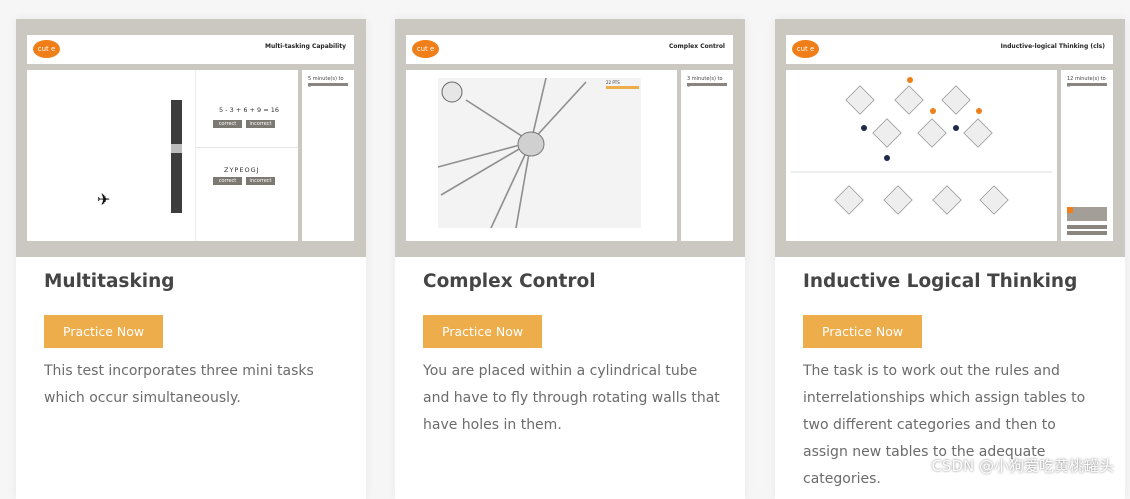 Image resolution: width=1130 pixels, height=499 pixels. Describe the element at coordinates (531, 144) in the screenshot. I see `tunnel-hole` at that location.